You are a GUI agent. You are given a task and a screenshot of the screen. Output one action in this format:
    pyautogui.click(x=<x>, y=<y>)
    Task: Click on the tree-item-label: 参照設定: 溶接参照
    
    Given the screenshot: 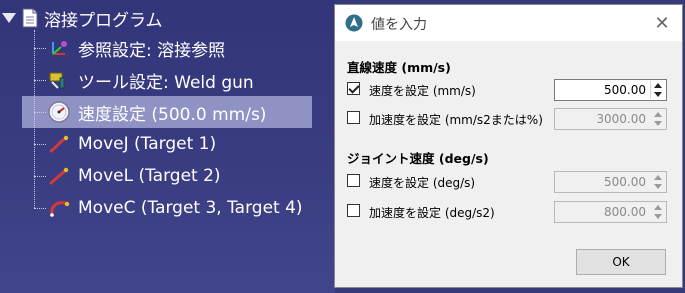 What is the action you would take?
    pyautogui.click(x=152, y=50)
    